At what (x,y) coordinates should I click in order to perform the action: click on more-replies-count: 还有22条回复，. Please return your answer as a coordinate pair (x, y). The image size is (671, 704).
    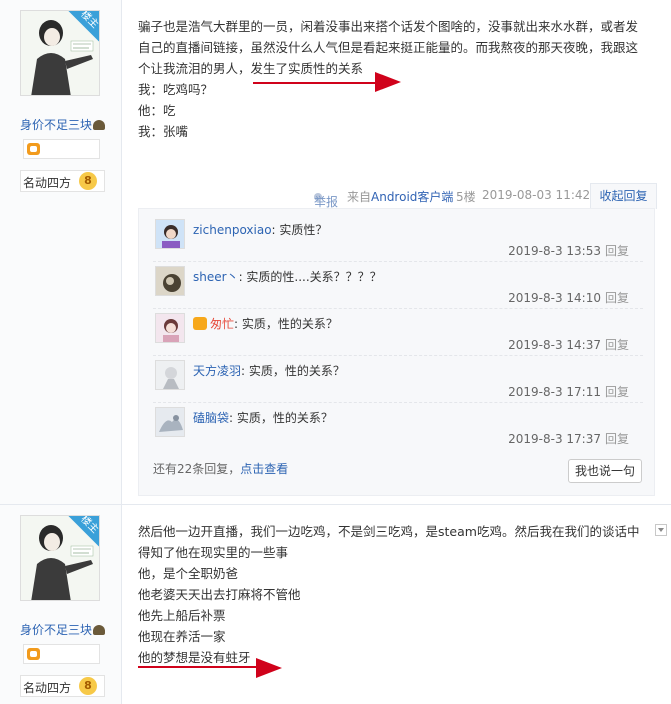
    Looking at the image, I should click on (197, 469).